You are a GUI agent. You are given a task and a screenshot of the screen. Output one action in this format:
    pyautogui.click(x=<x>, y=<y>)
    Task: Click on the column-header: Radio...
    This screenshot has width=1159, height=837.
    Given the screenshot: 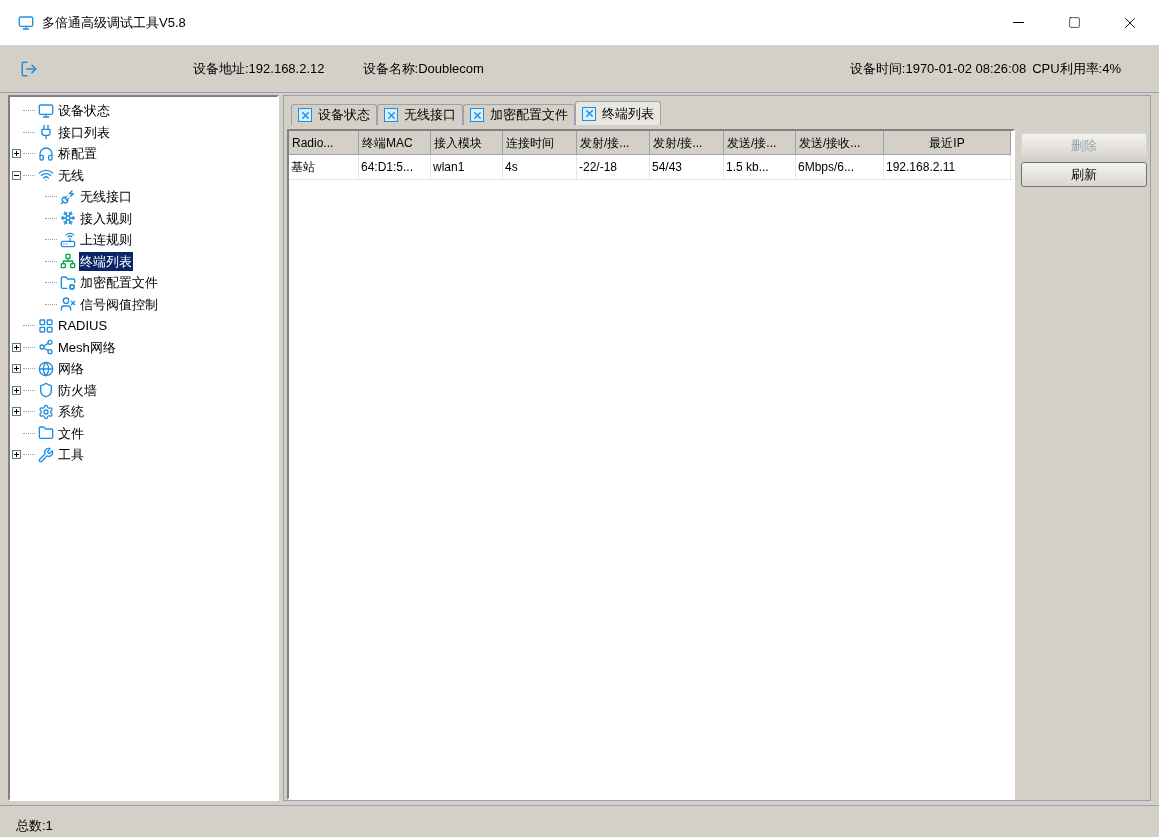 What is the action you would take?
    pyautogui.click(x=324, y=143)
    